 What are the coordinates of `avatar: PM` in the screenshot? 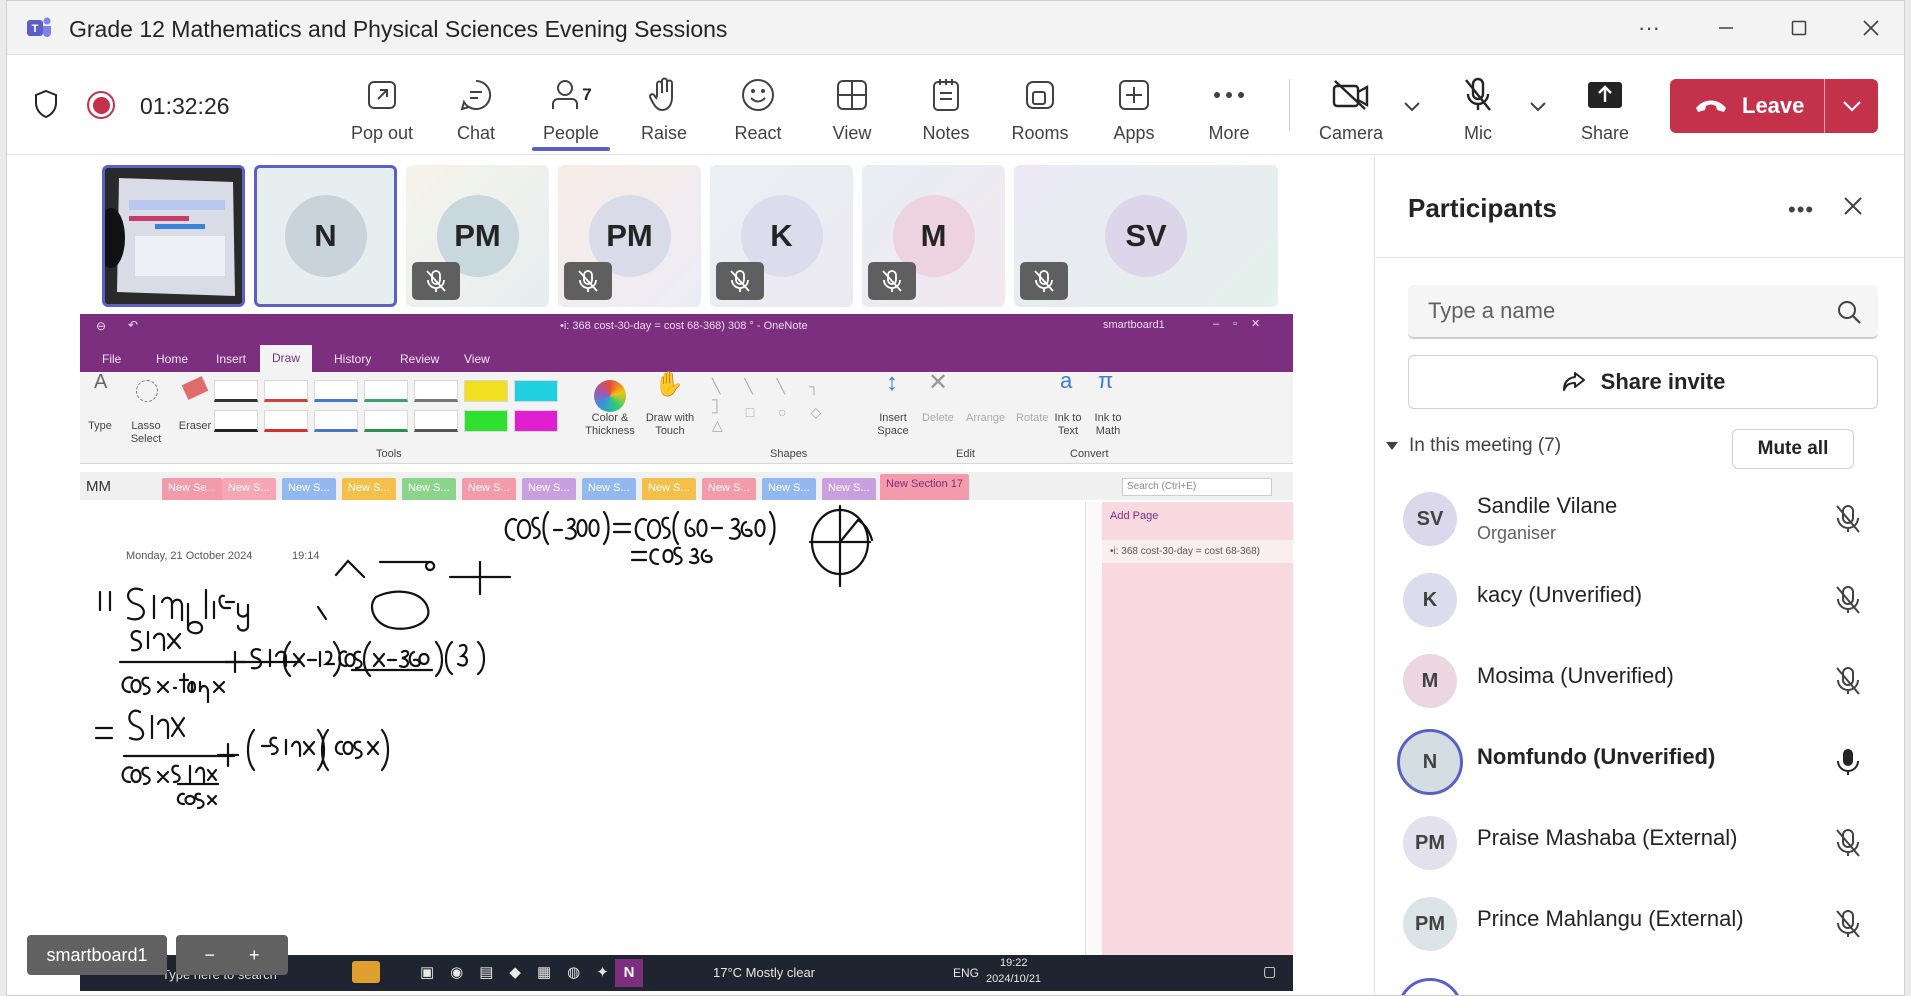 It's located at (1430, 924).